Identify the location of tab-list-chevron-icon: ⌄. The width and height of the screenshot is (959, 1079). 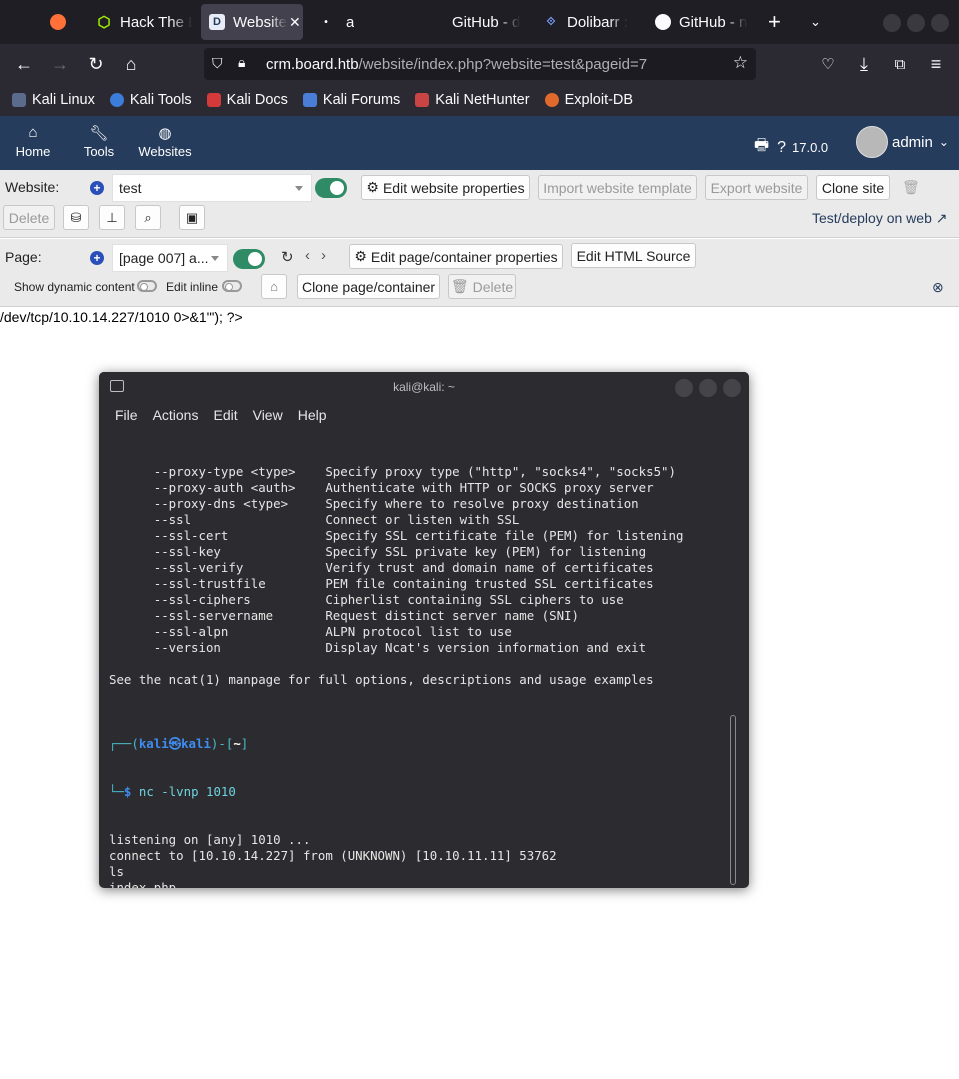
(818, 22).